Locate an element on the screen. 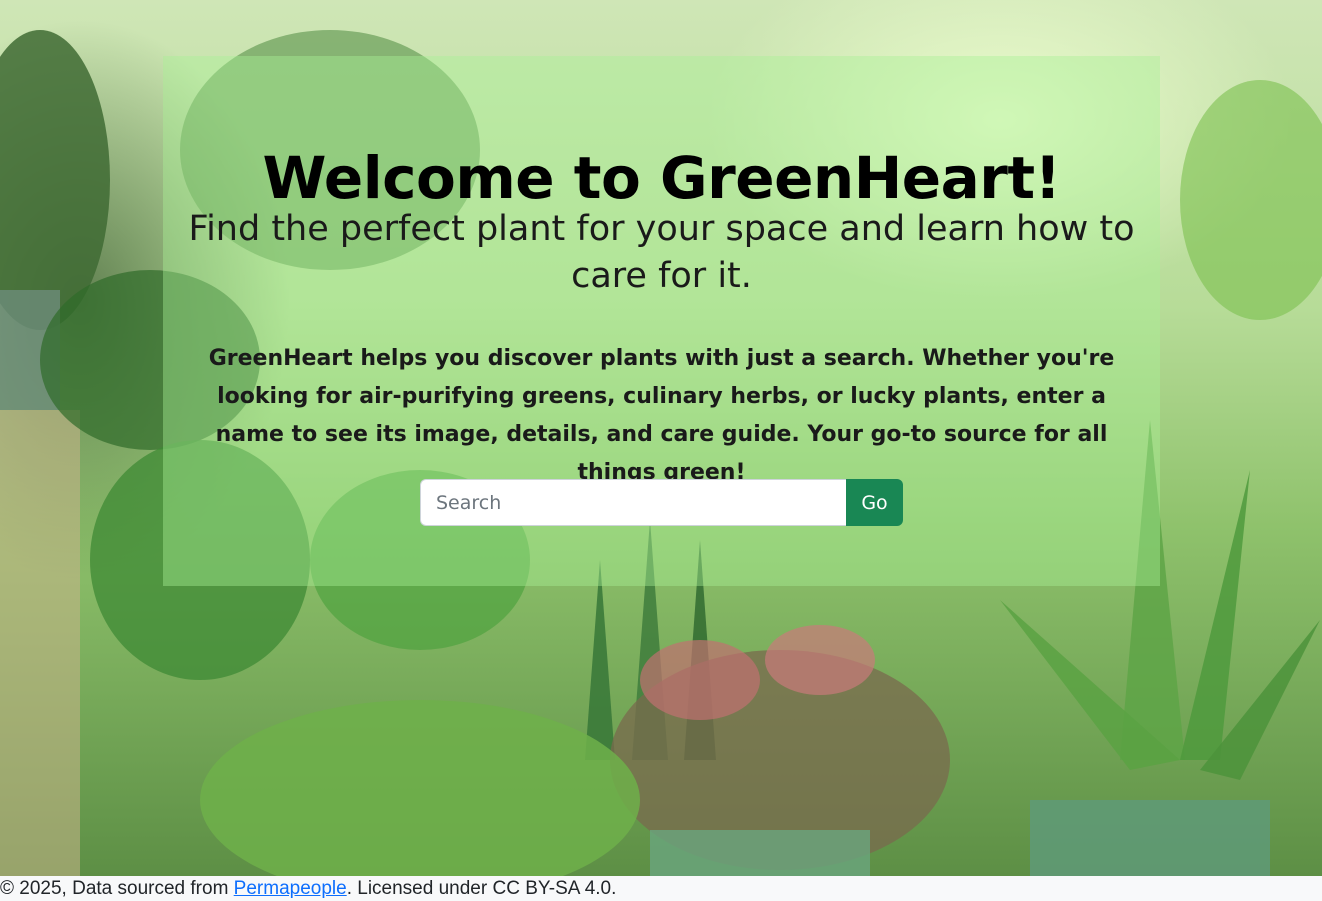  page-title: Welcome to GreenHeart! is located at coordinates (661, 178).